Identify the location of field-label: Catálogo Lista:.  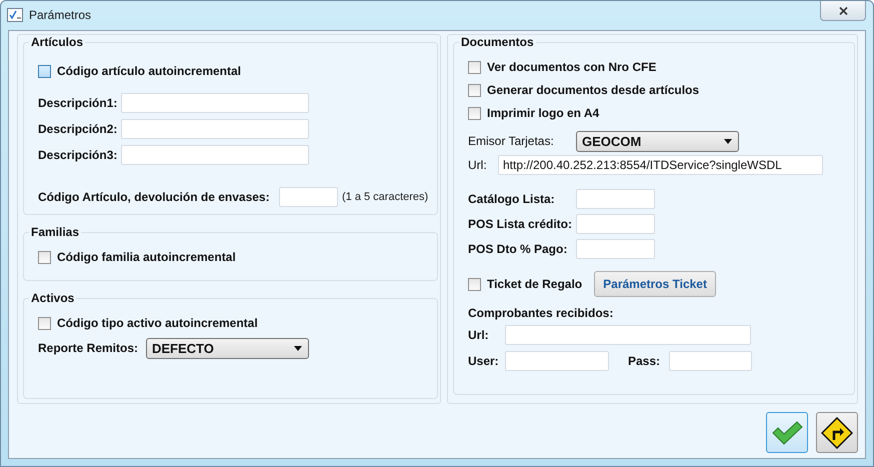
(512, 199).